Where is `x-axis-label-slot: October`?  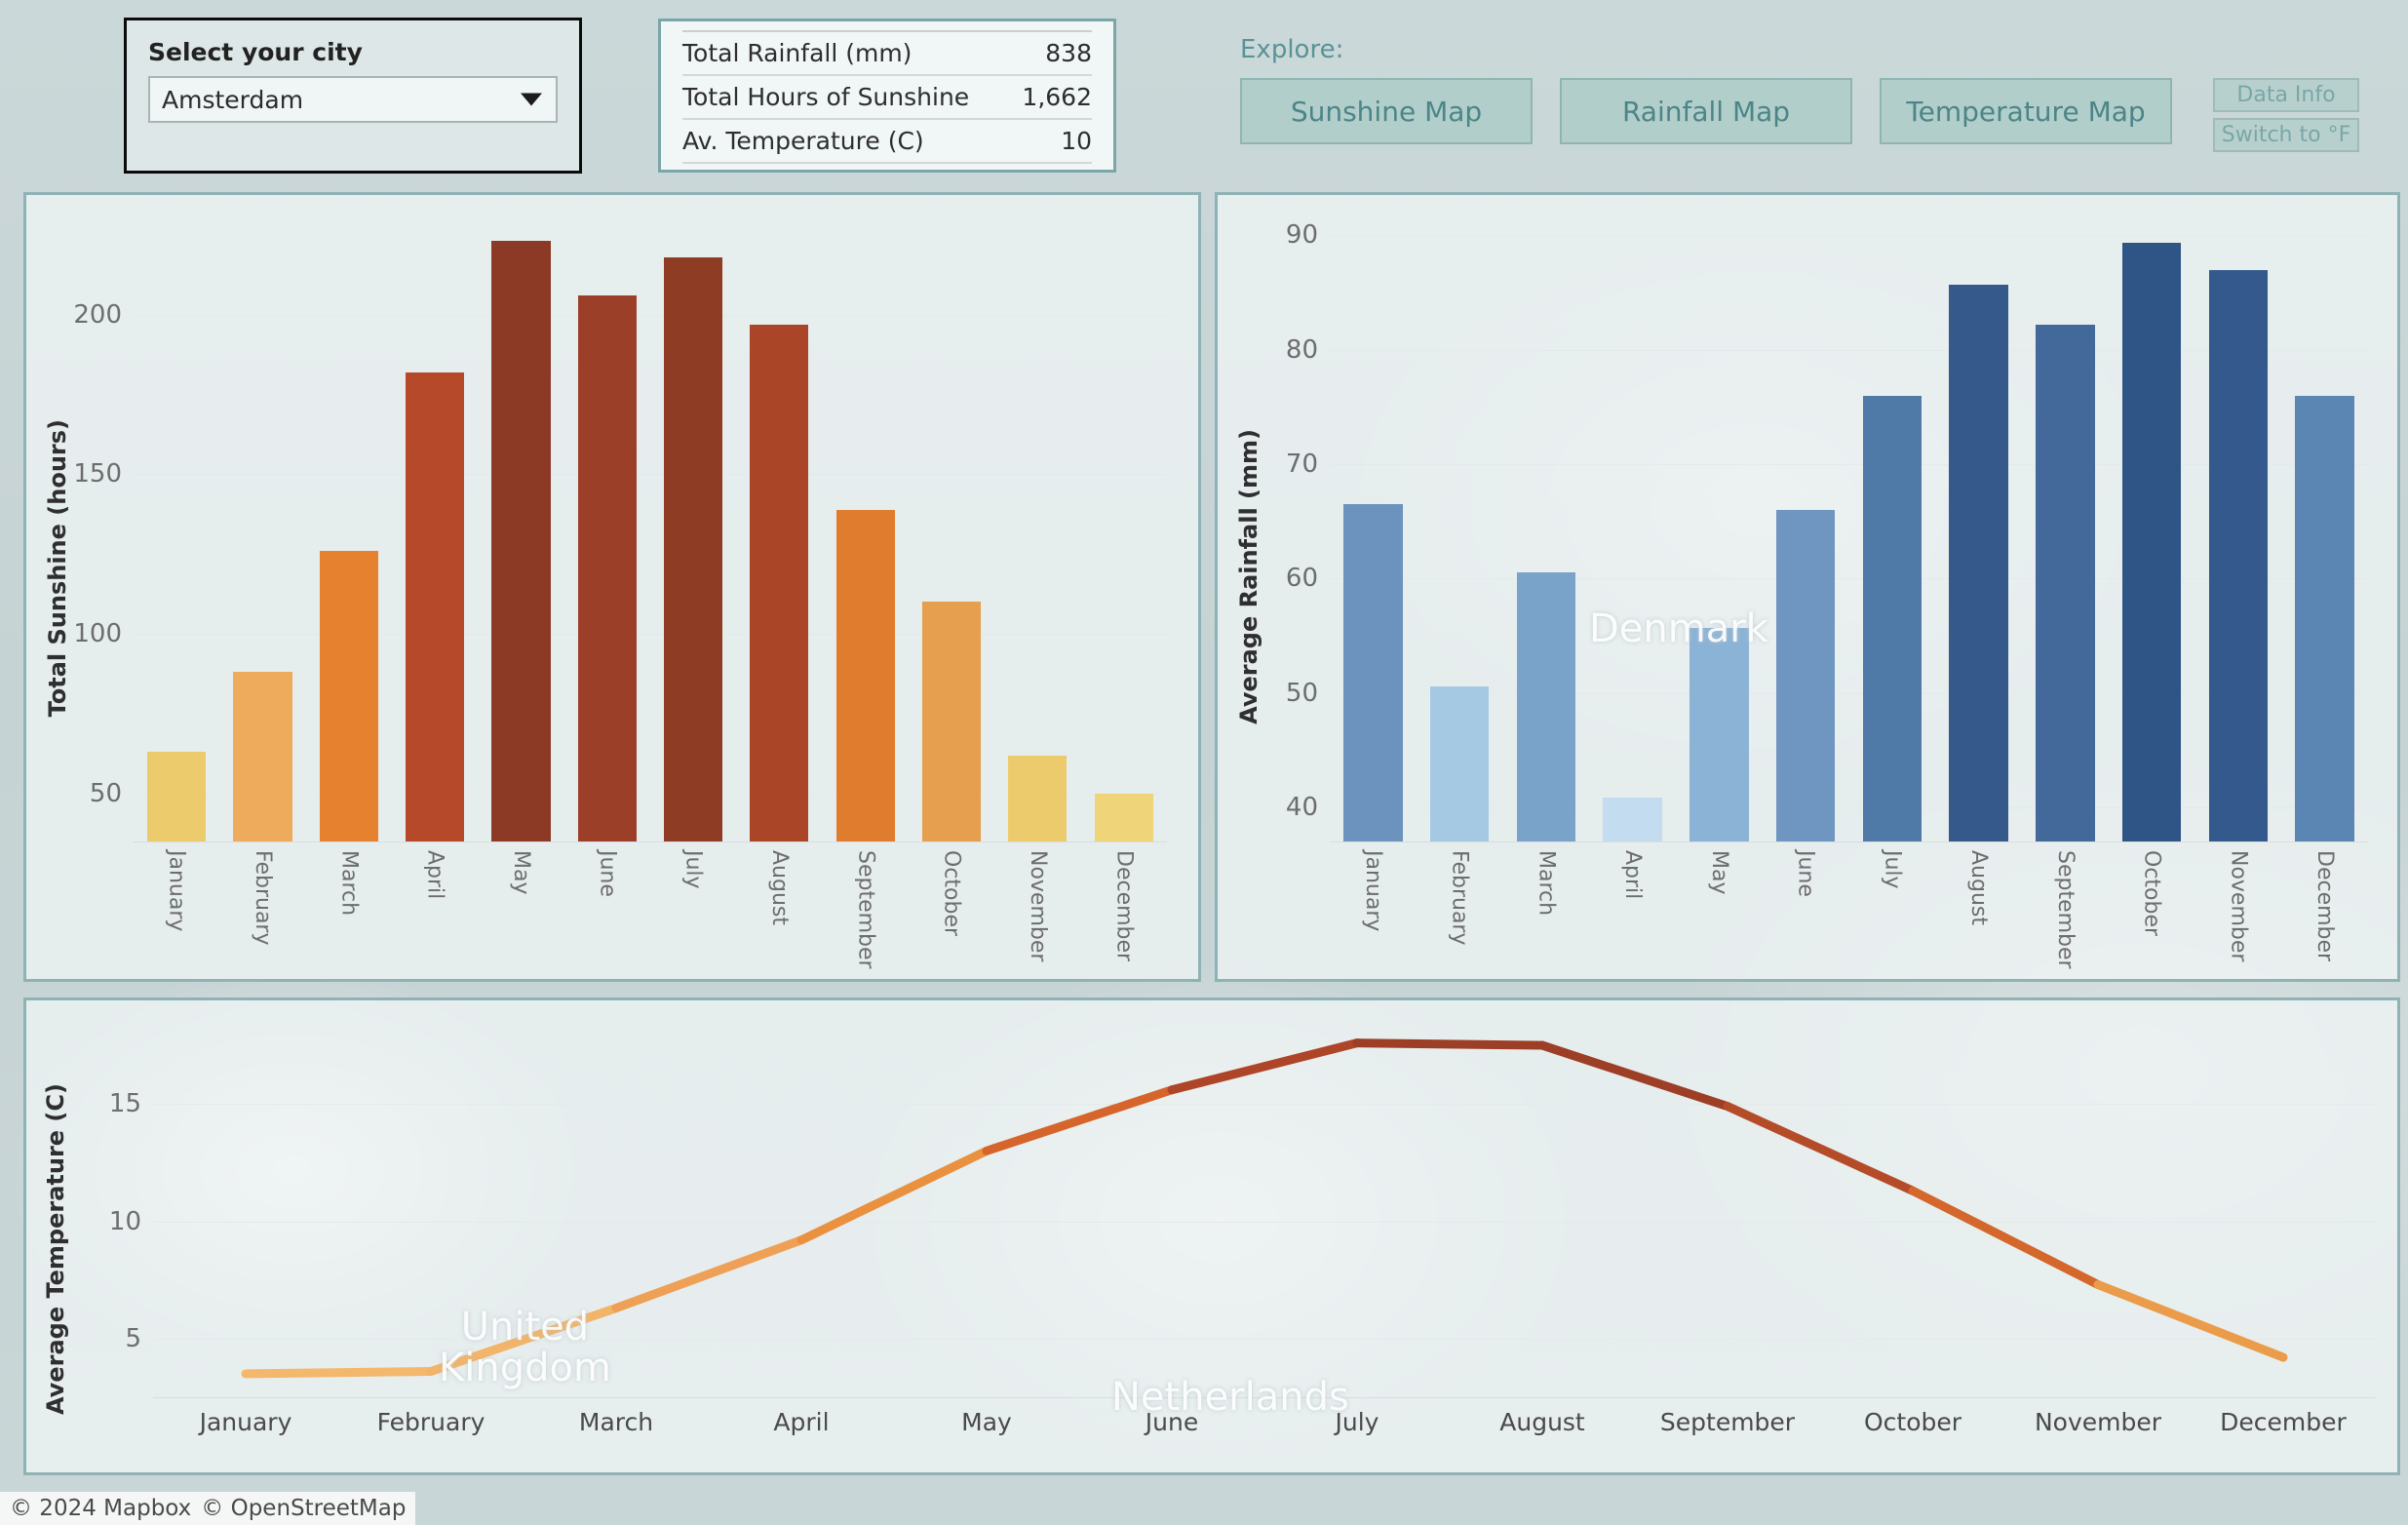 x-axis-label-slot: October is located at coordinates (951, 909).